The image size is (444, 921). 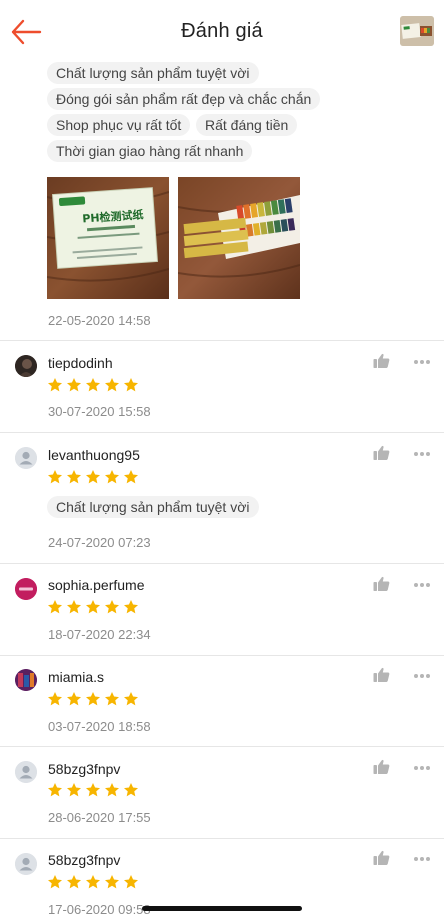 I want to click on username: sophia.perfume, so click(x=96, y=585).